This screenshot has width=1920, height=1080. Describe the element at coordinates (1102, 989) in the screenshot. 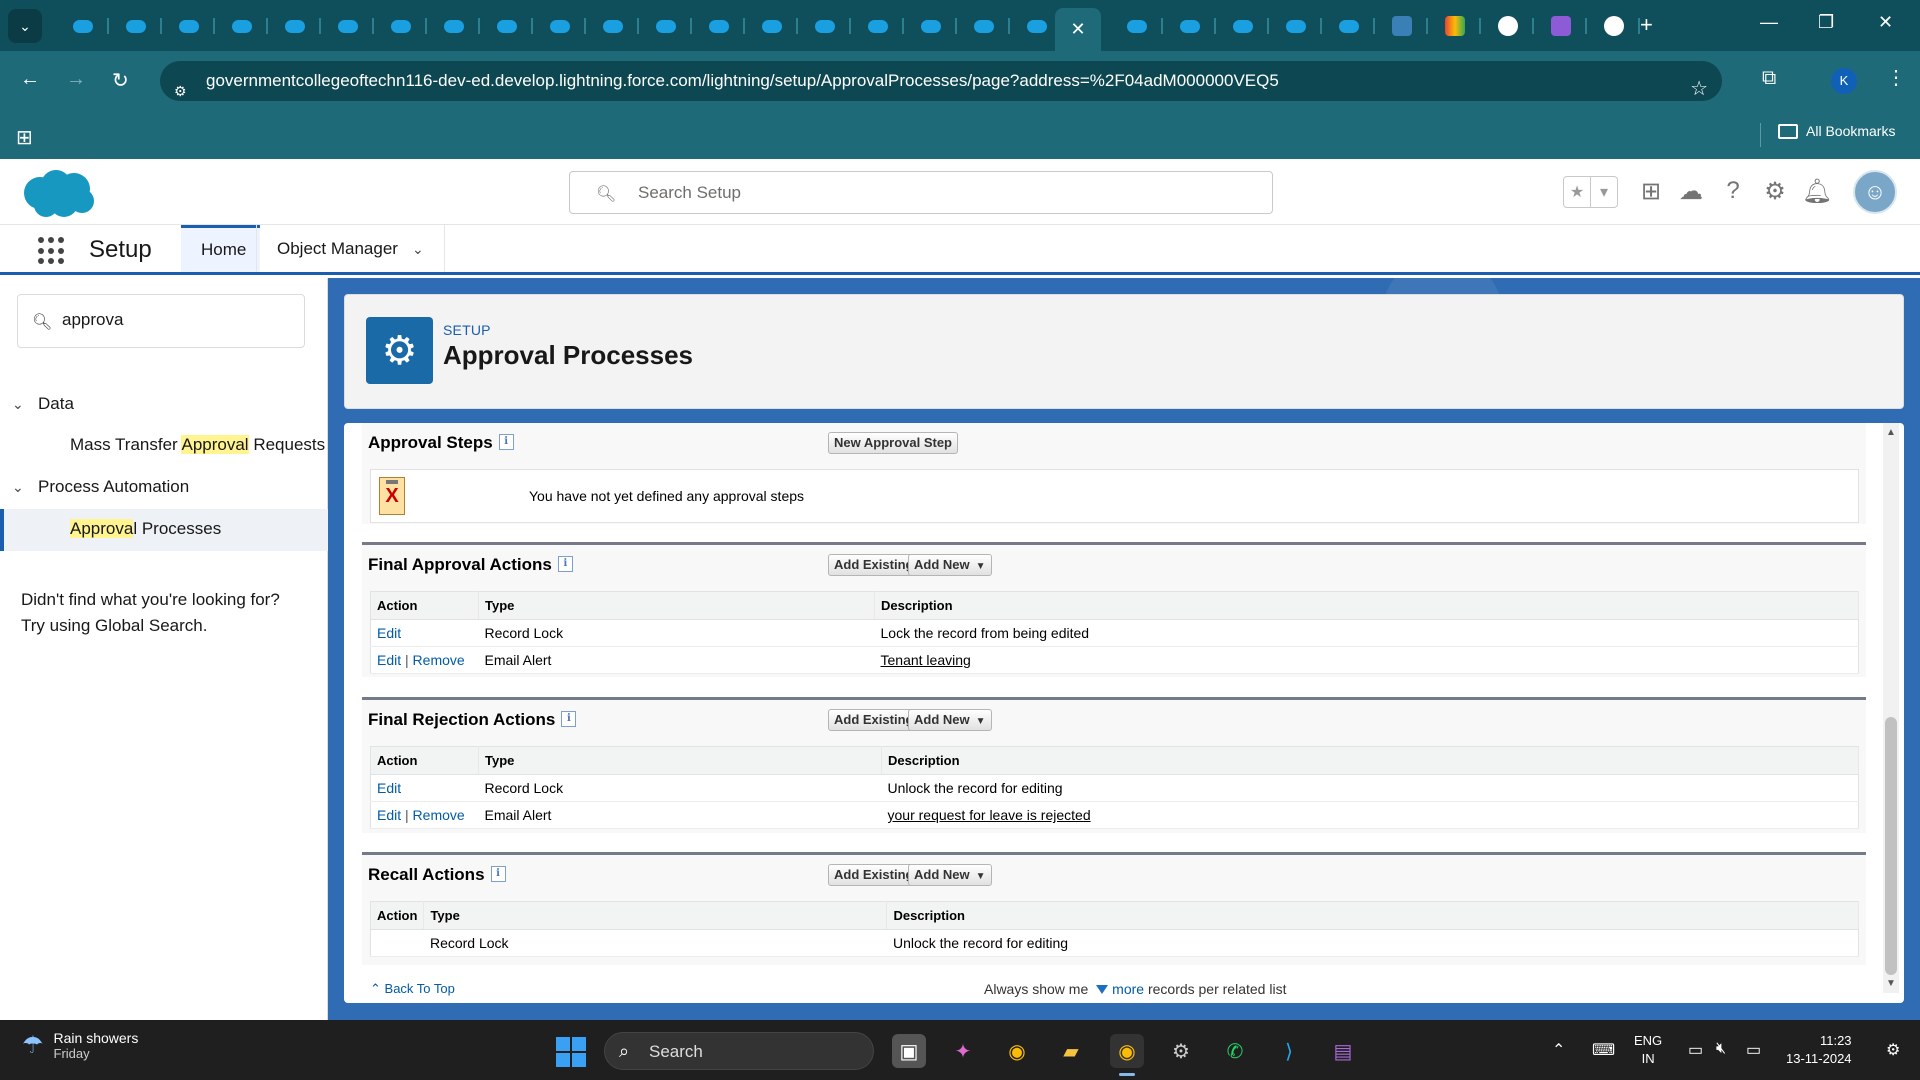

I see `triangle-down-icon` at that location.